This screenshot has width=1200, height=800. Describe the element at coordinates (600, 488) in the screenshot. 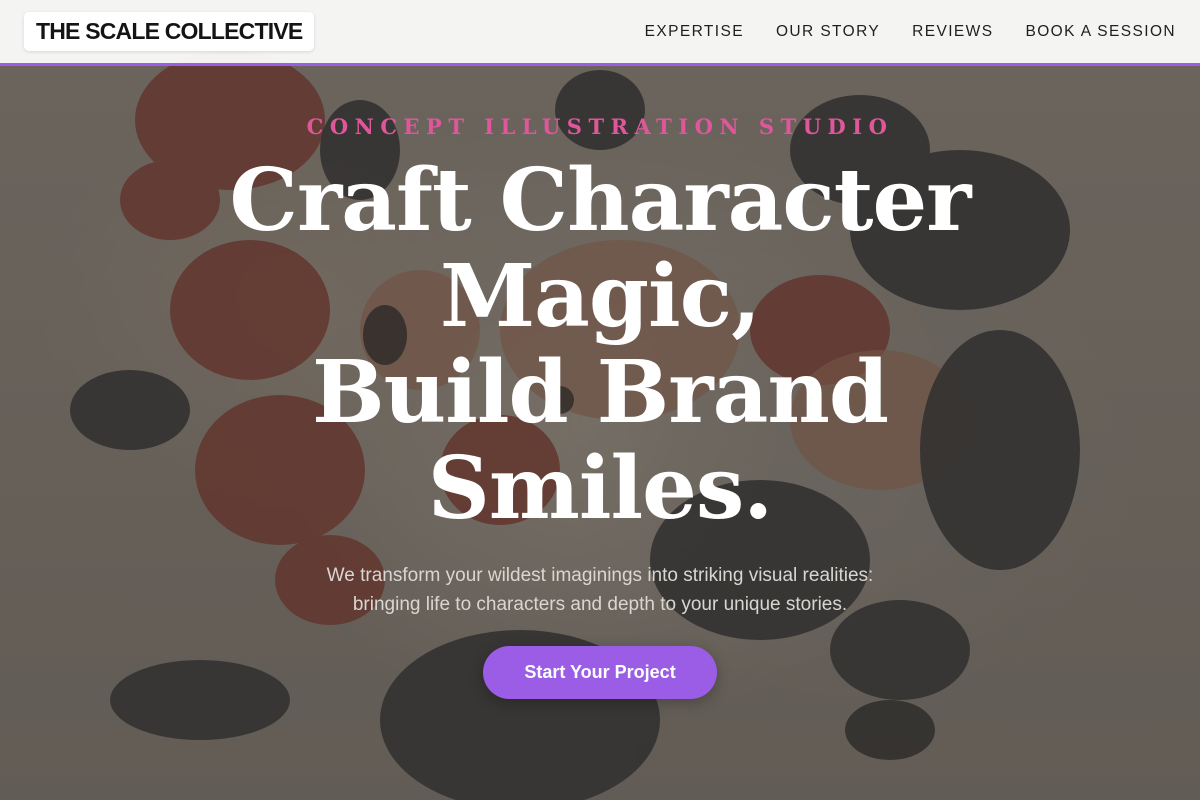

I see `headline-line-4: Smiles.` at that location.